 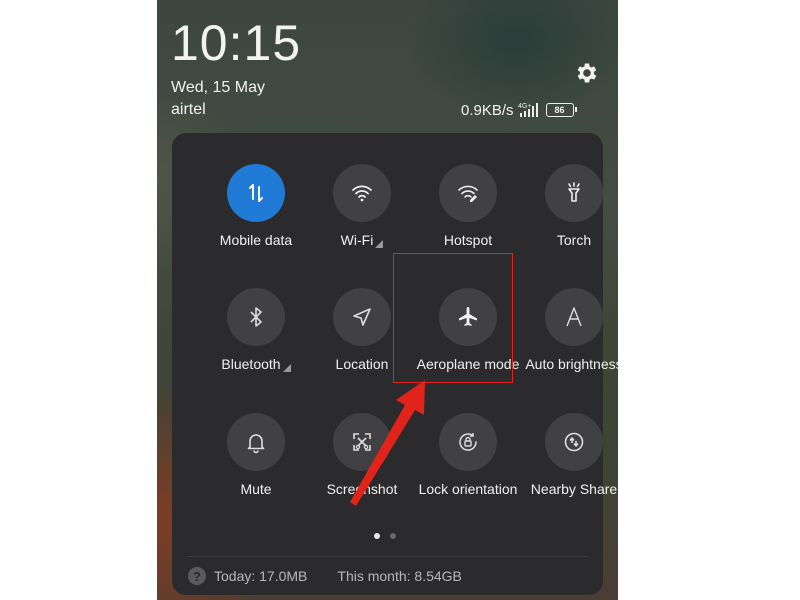 I want to click on bluetooth-icon, so click(x=256, y=317).